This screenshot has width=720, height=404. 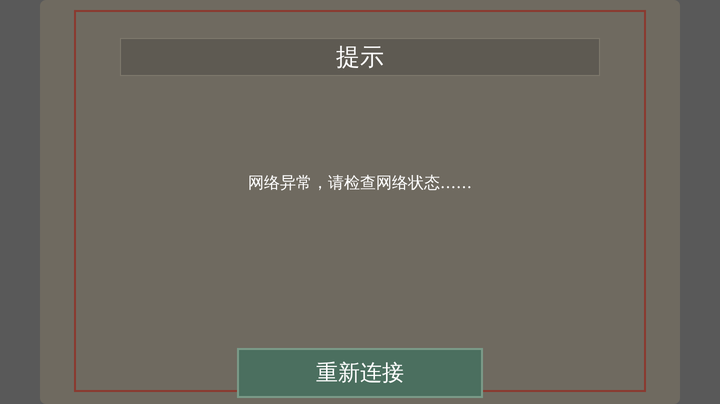 What do you see at coordinates (360, 373) in the screenshot?
I see `reconnect-button: 重新连接` at bounding box center [360, 373].